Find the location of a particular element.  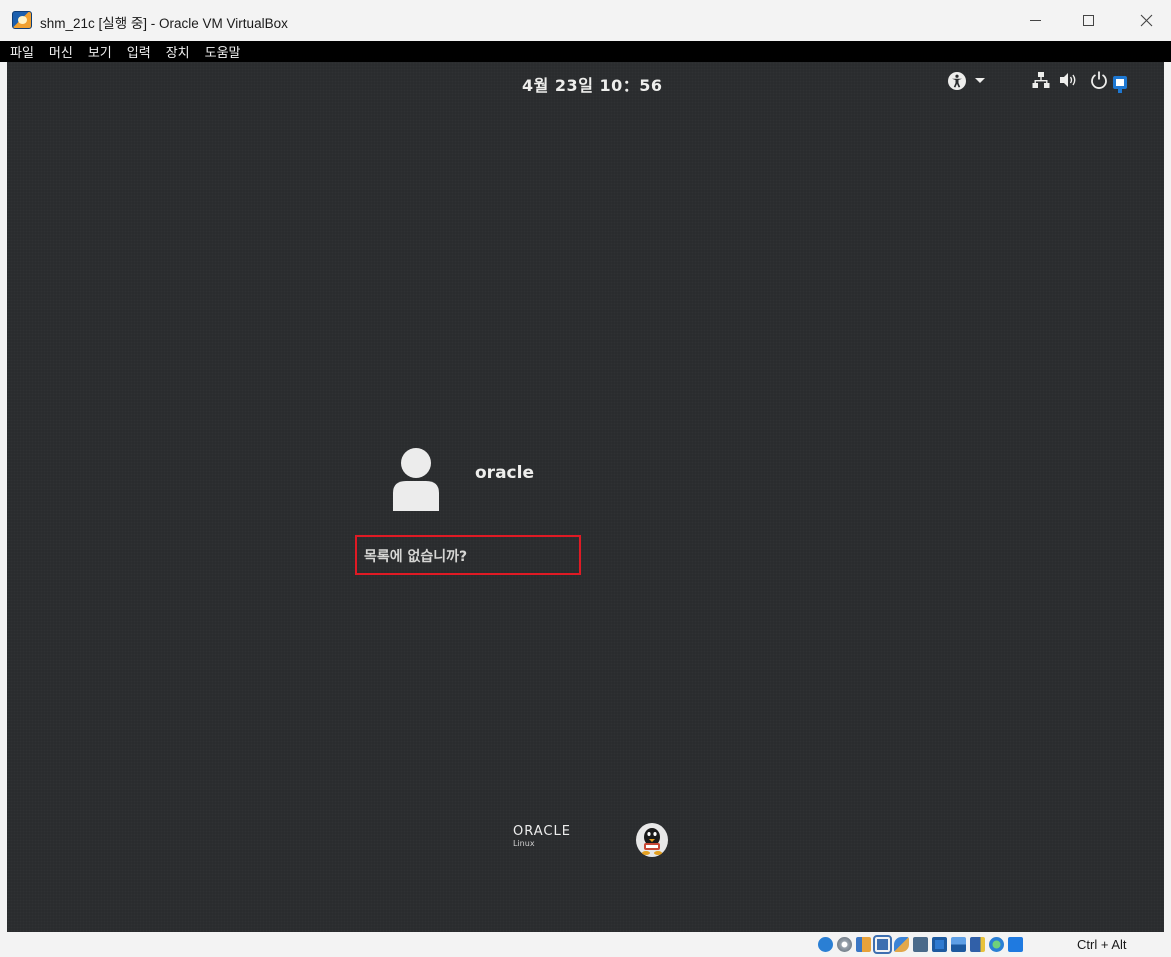

menu-devices: 장치 is located at coordinates (178, 51).